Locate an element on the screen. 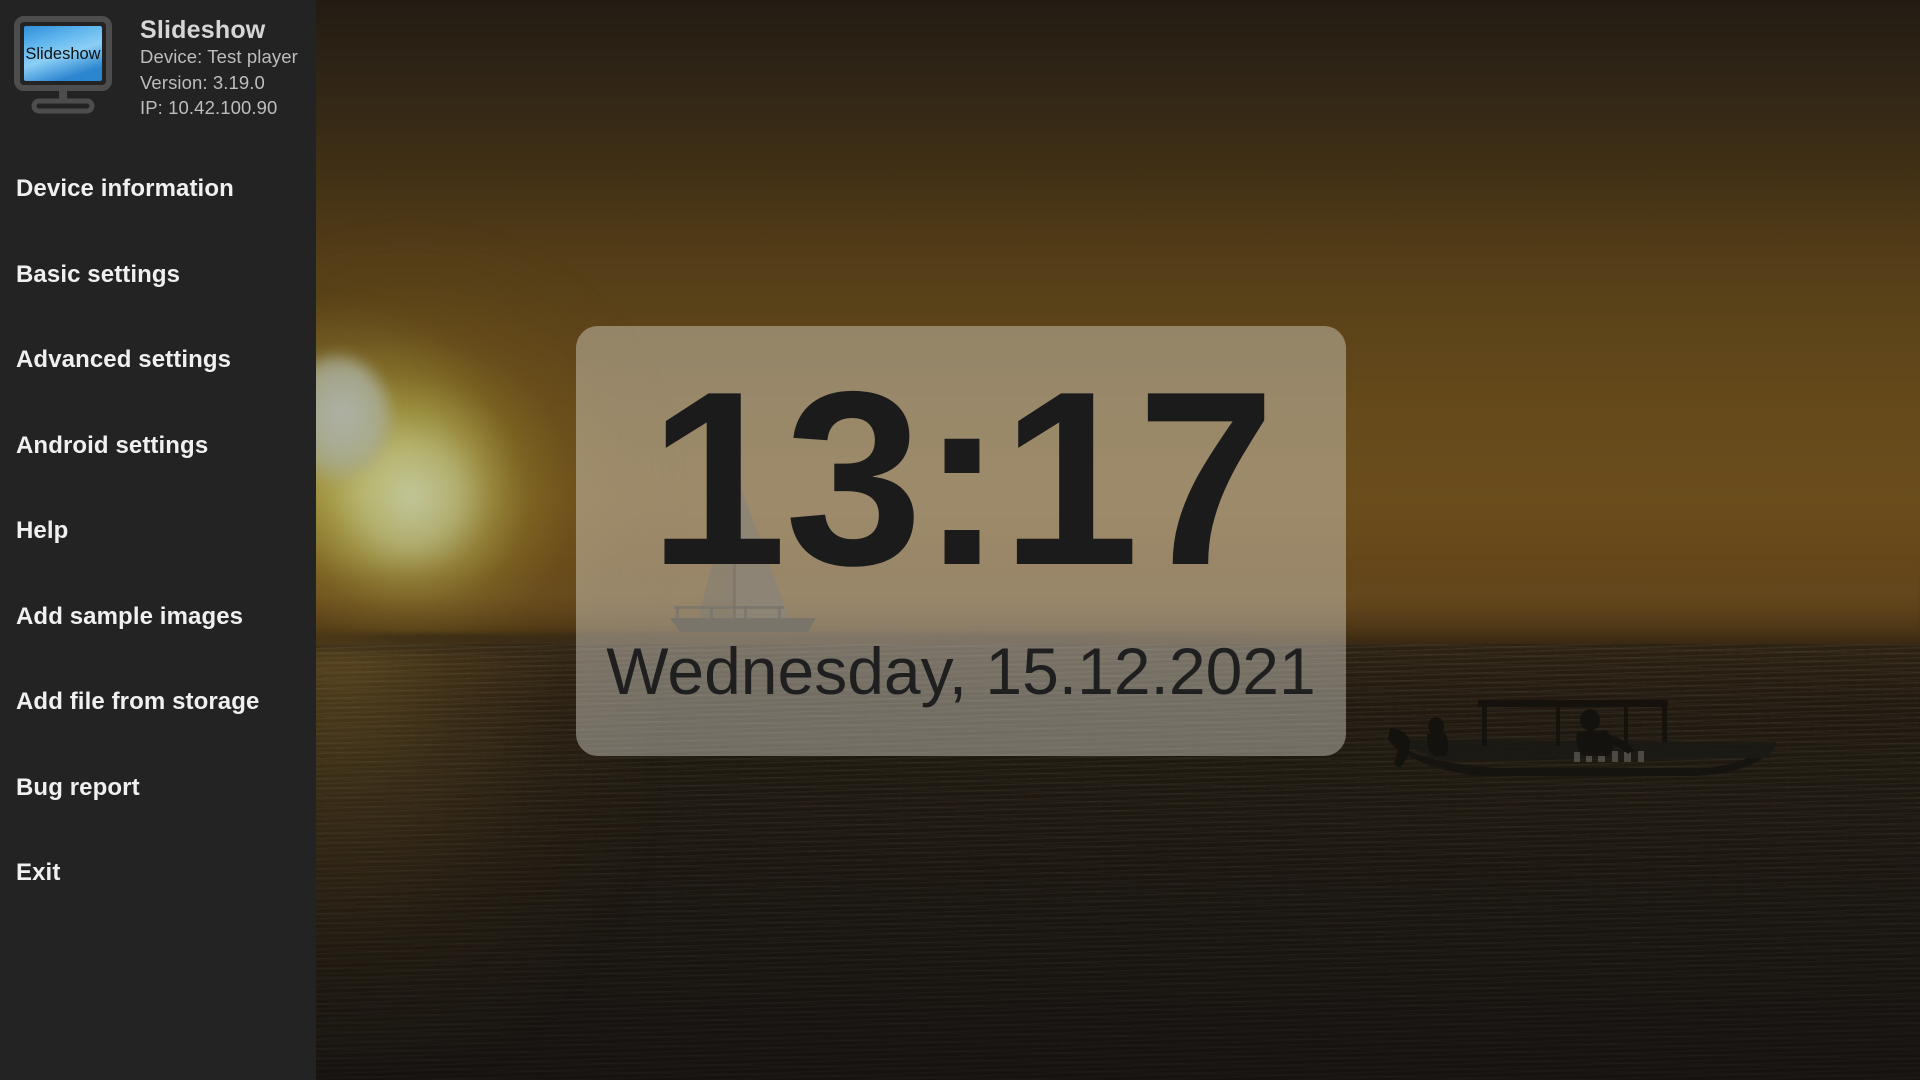 The width and height of the screenshot is (1920, 1080). menu-item-add-sample-images: Add sample images is located at coordinates (158, 617).